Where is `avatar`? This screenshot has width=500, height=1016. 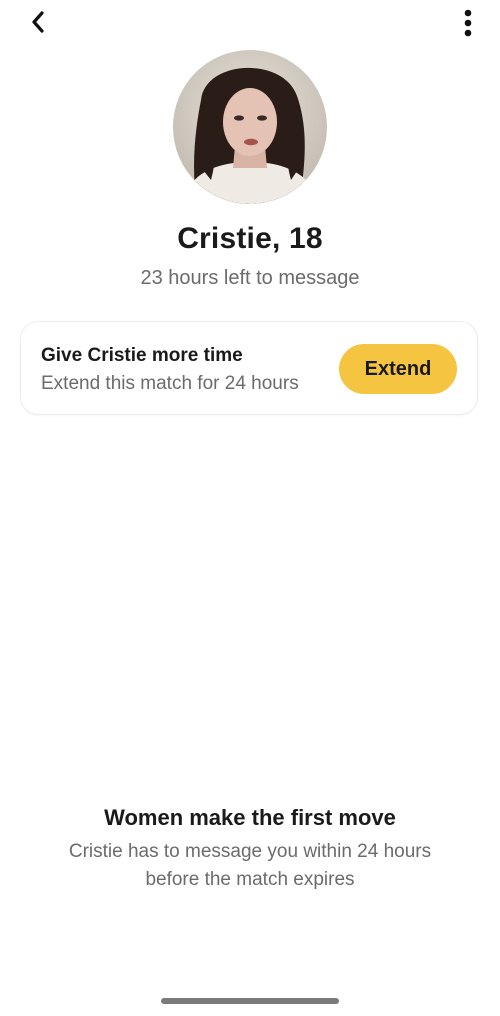
avatar is located at coordinates (250, 127).